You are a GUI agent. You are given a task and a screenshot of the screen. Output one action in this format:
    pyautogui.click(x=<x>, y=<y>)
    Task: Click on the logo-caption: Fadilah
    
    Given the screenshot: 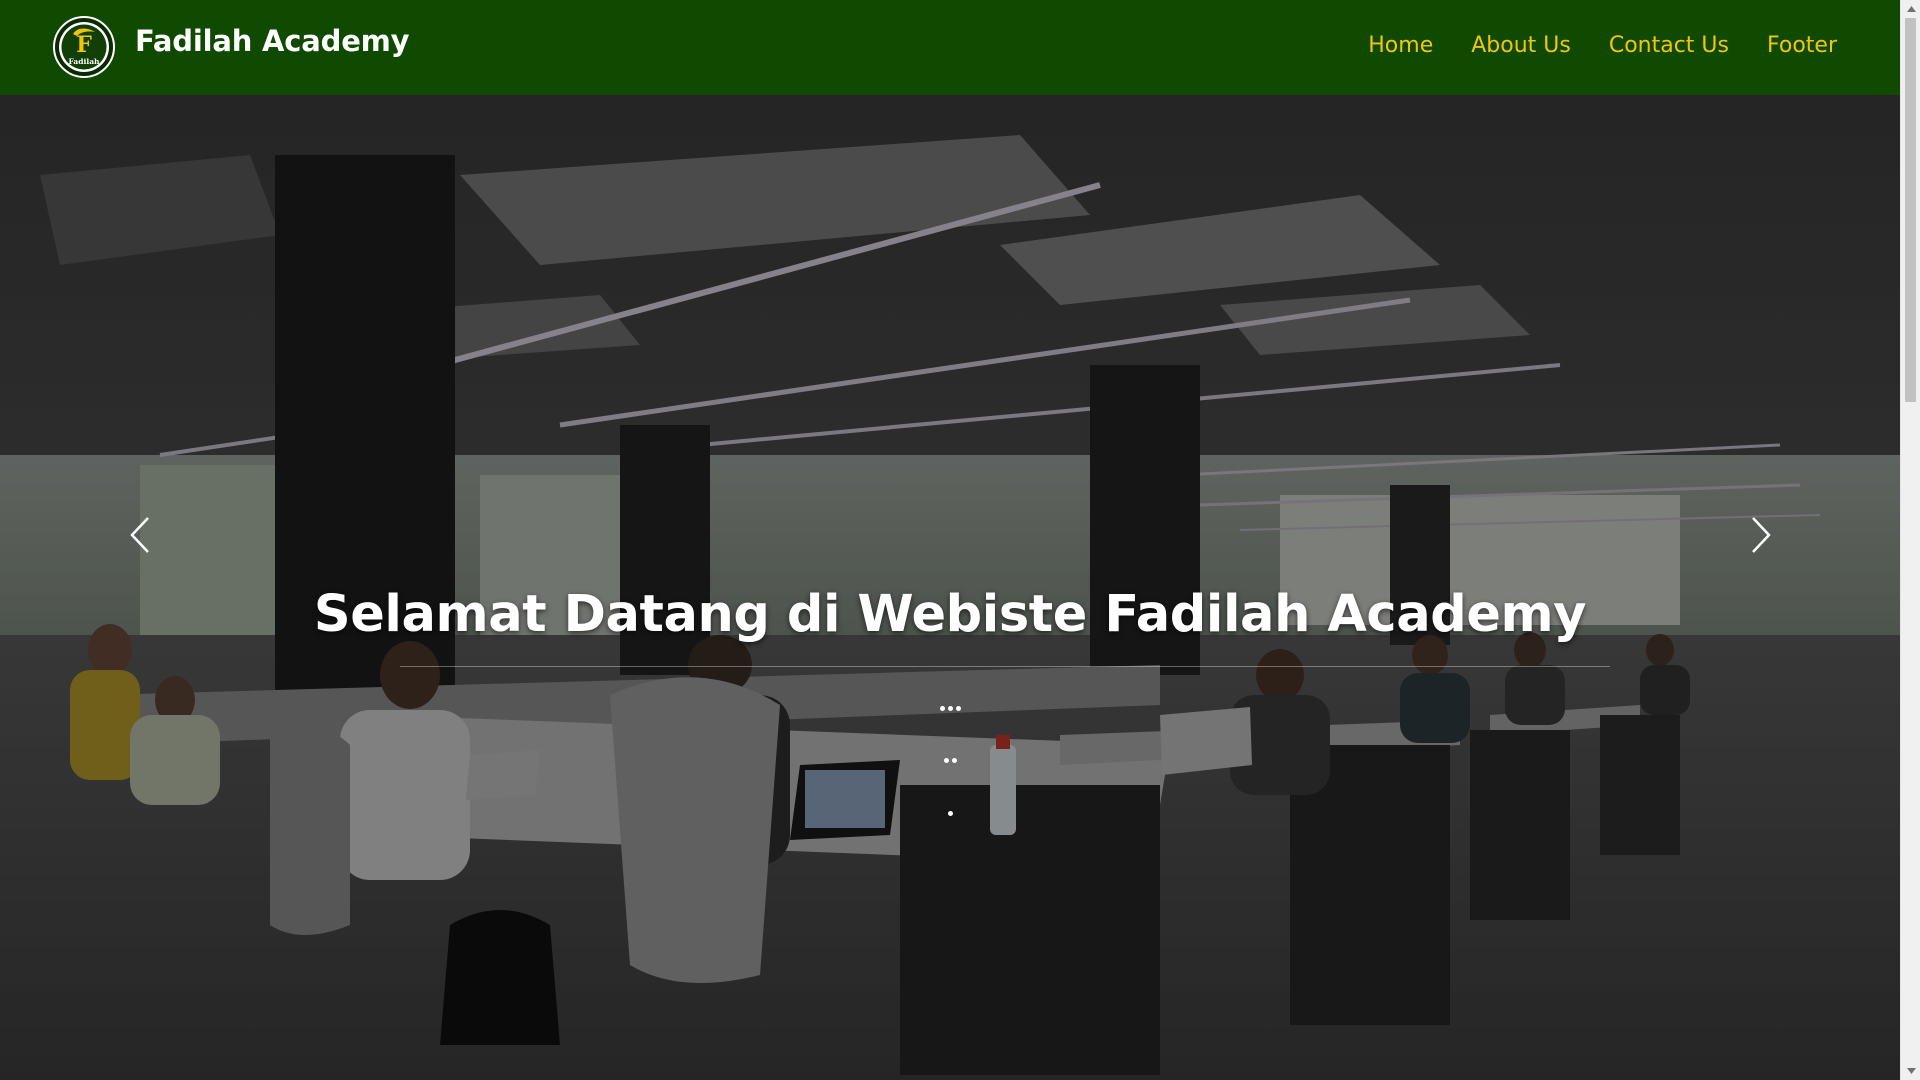 What is the action you would take?
    pyautogui.click(x=84, y=61)
    